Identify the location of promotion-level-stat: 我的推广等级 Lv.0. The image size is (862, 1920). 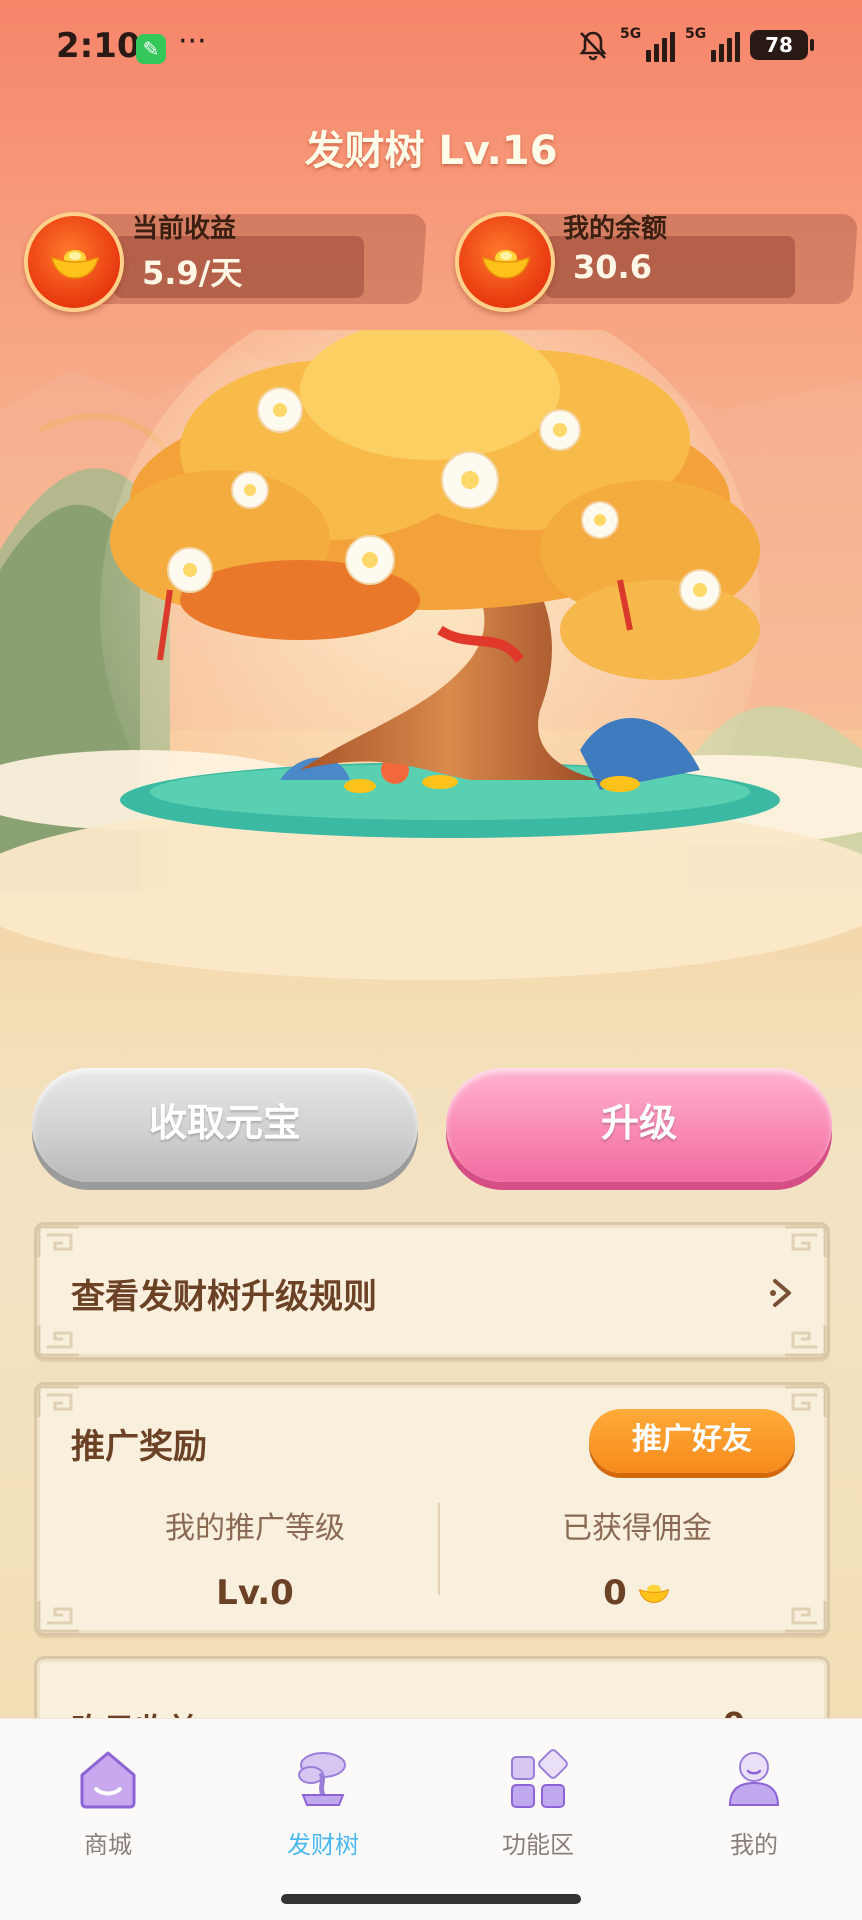
(255, 1558).